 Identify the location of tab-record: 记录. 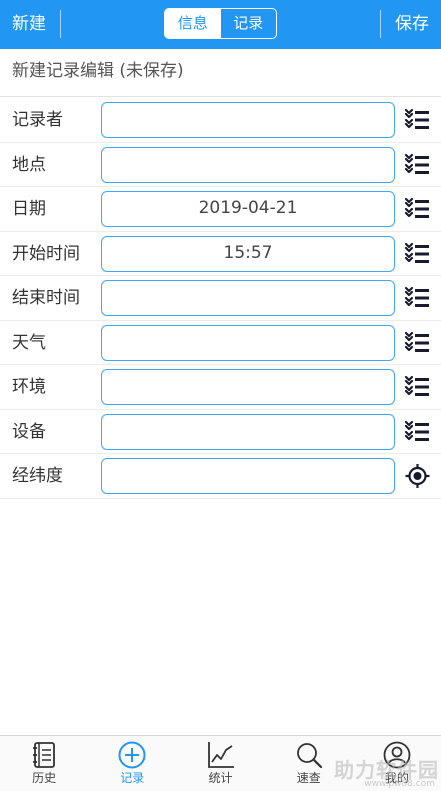
(249, 23).